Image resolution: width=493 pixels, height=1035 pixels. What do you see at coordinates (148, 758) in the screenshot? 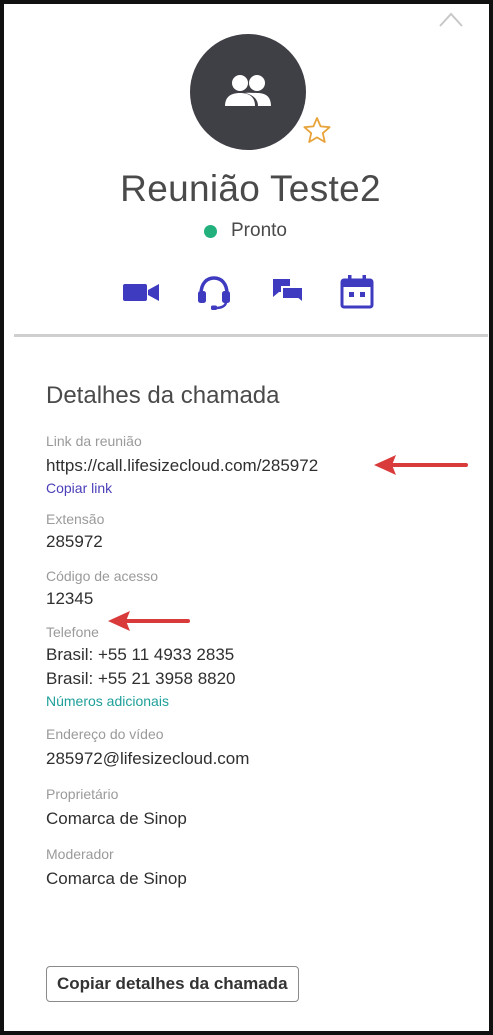
I see `video-address-value: 285972@lifesizecloud.com` at bounding box center [148, 758].